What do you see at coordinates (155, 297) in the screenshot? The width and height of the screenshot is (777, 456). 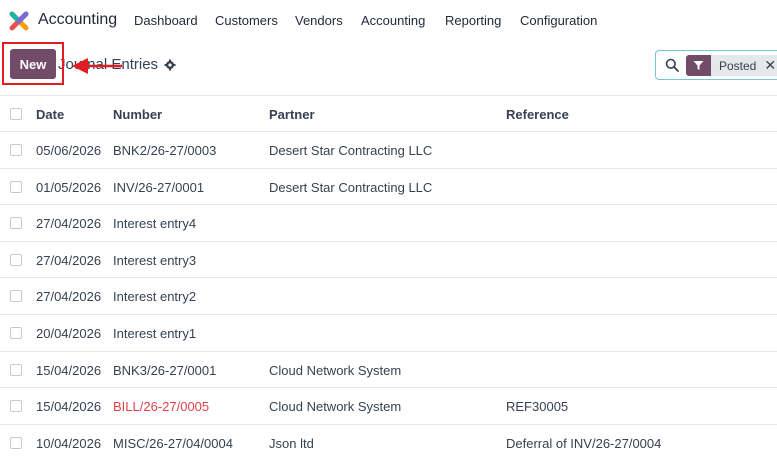 I see `cell-number: Interest entry2` at bounding box center [155, 297].